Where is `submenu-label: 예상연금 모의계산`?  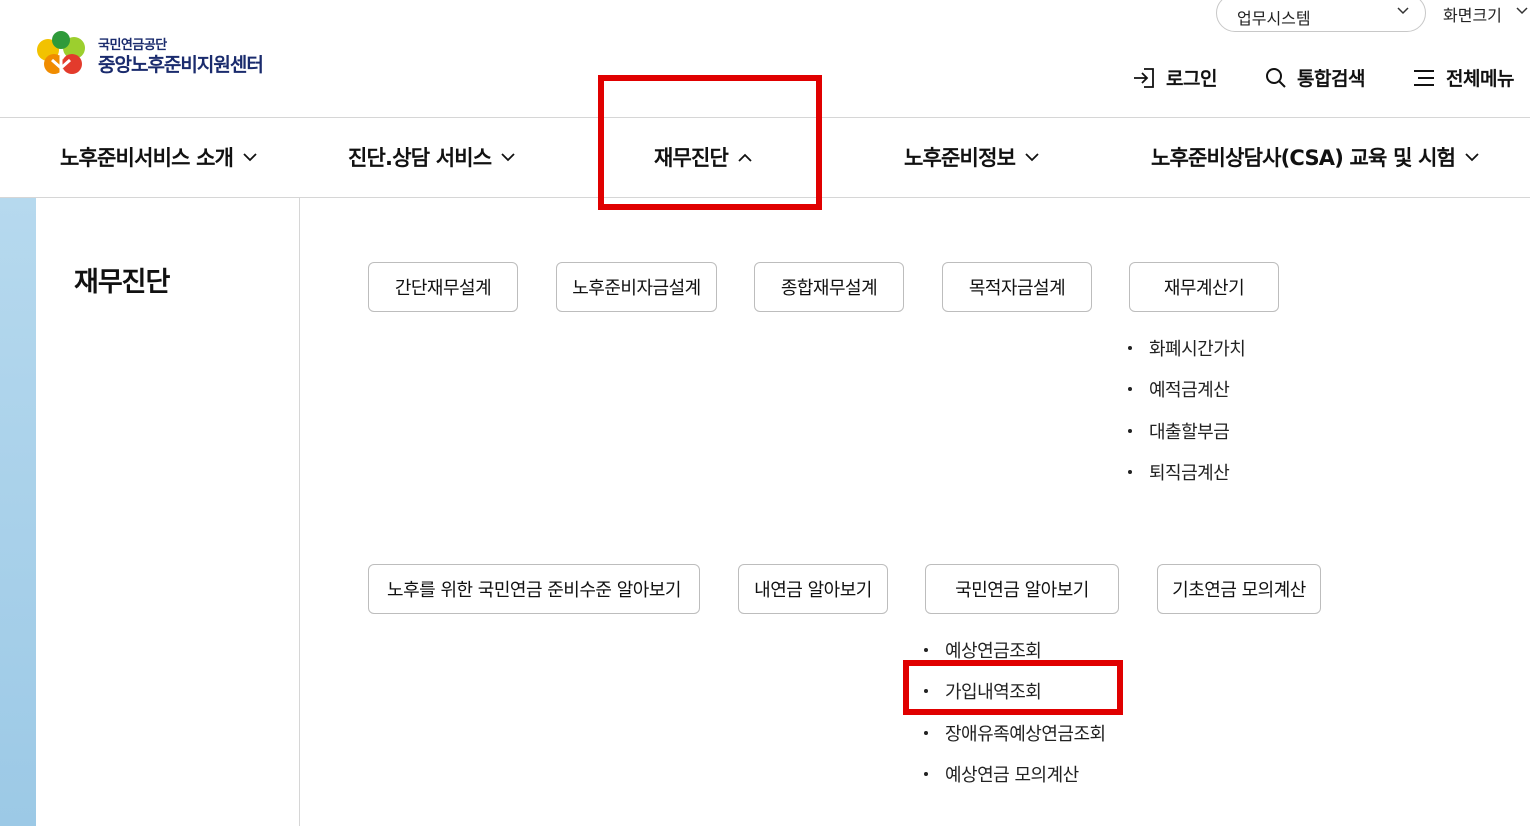 submenu-label: 예상연금 모의계산 is located at coordinates (1012, 776).